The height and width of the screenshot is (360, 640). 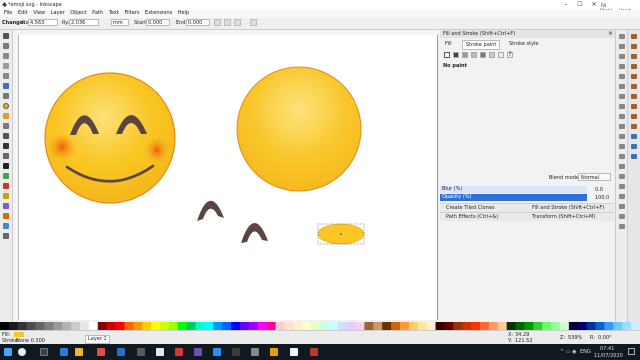 I want to click on no-paint-button, so click(x=447, y=55).